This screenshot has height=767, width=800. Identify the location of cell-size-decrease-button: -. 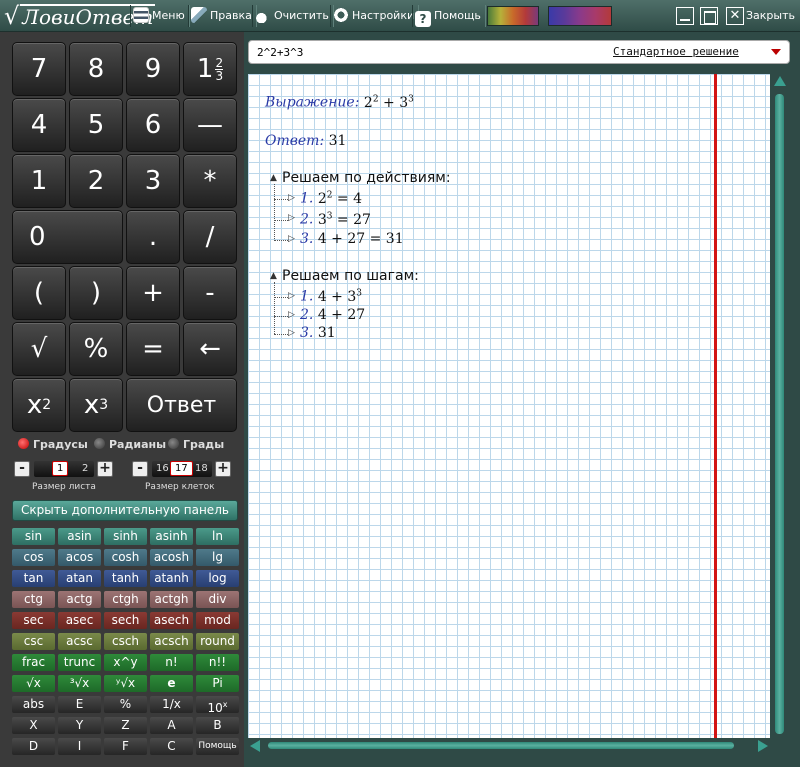
(140, 469).